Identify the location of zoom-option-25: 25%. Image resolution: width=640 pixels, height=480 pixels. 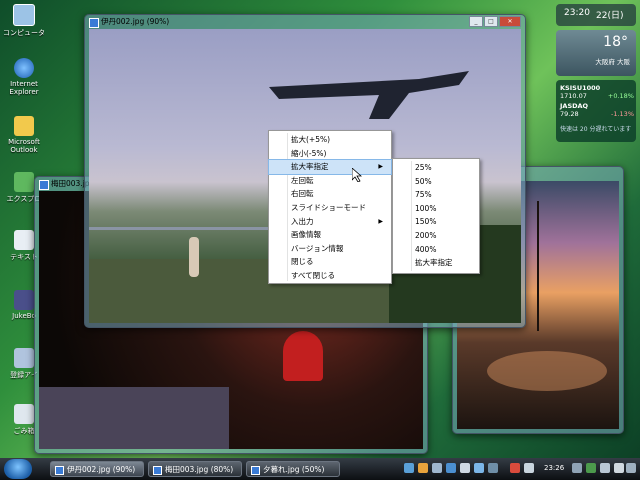
(436, 168).